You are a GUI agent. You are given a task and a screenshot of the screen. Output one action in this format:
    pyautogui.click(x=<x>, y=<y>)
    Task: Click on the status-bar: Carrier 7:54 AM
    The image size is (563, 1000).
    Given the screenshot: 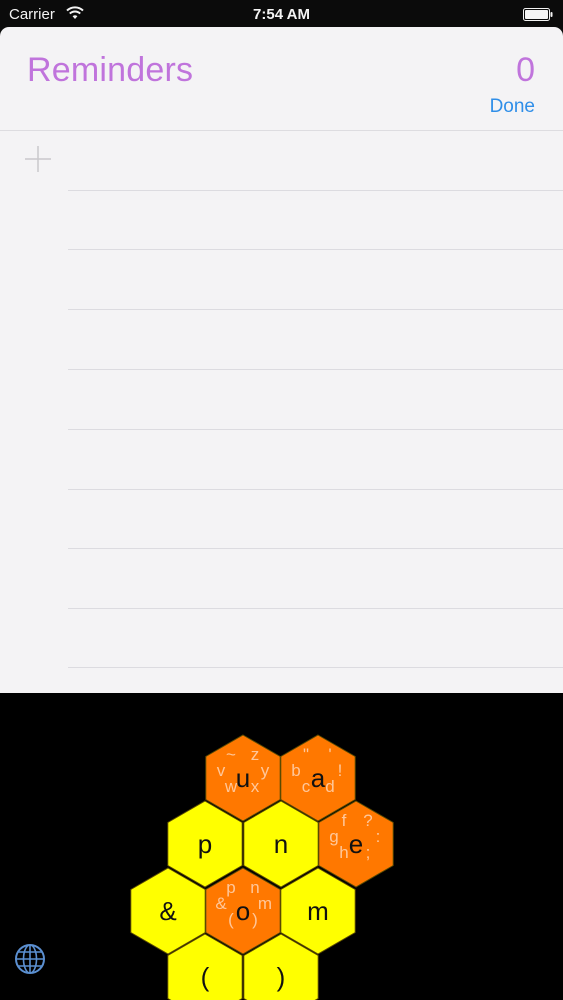 What is the action you would take?
    pyautogui.click(x=281, y=15)
    